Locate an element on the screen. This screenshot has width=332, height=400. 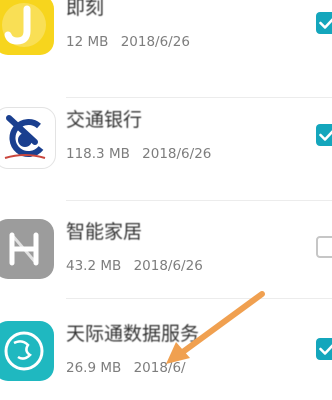
app-size: 12 MB is located at coordinates (87, 42).